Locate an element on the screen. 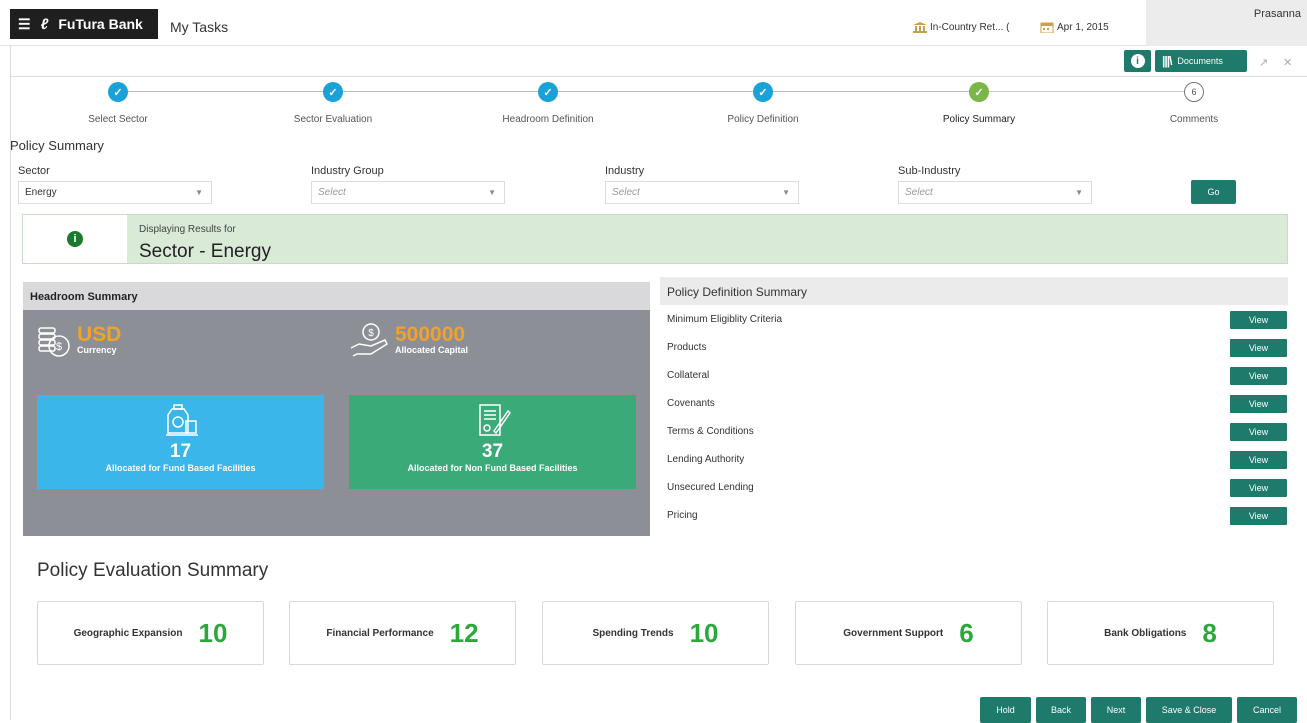  industry-group-placeholder: Select is located at coordinates (332, 192).